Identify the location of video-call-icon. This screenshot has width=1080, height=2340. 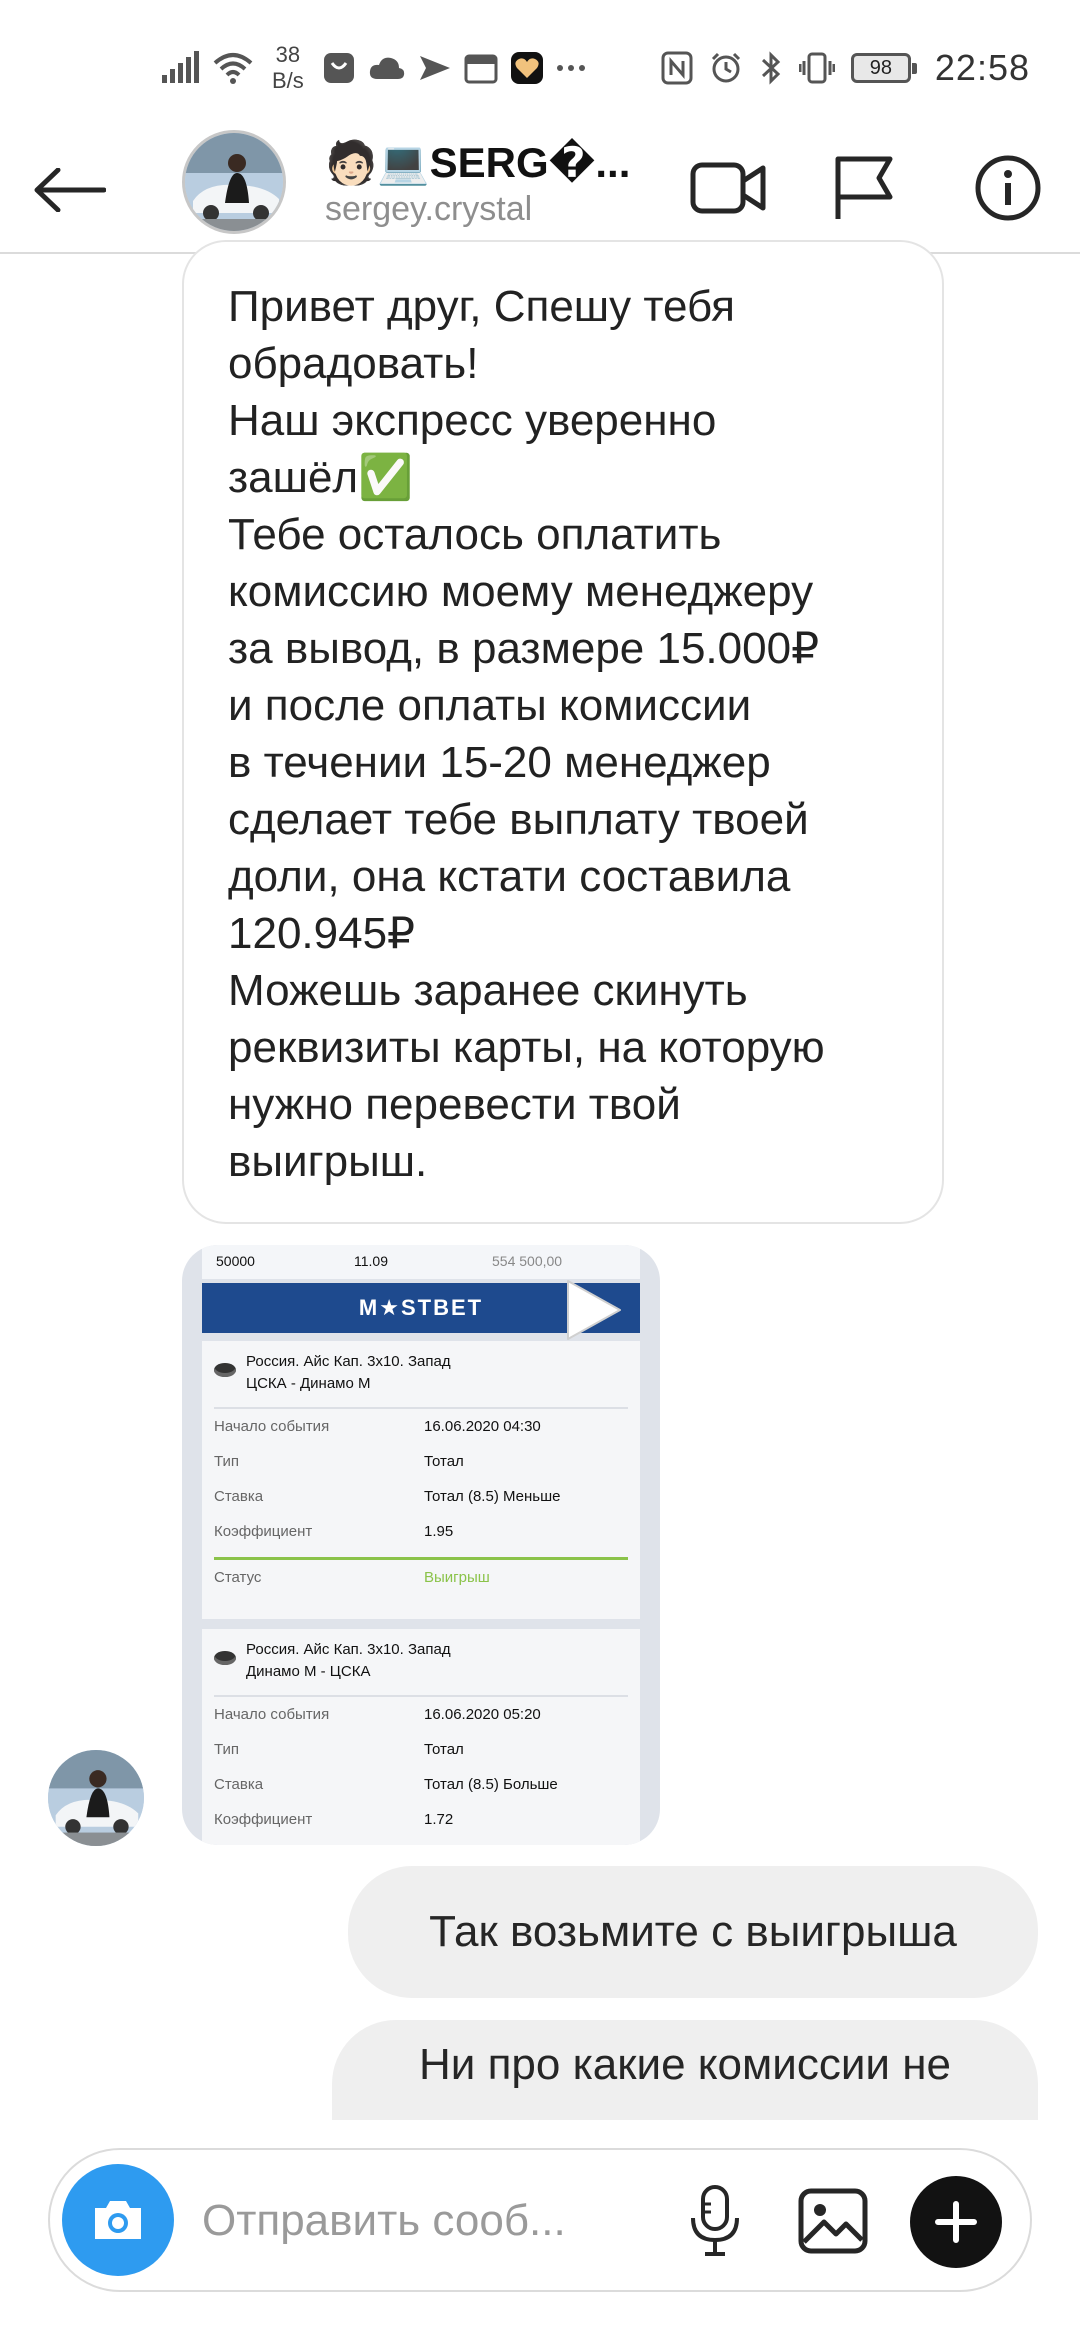
(728, 188).